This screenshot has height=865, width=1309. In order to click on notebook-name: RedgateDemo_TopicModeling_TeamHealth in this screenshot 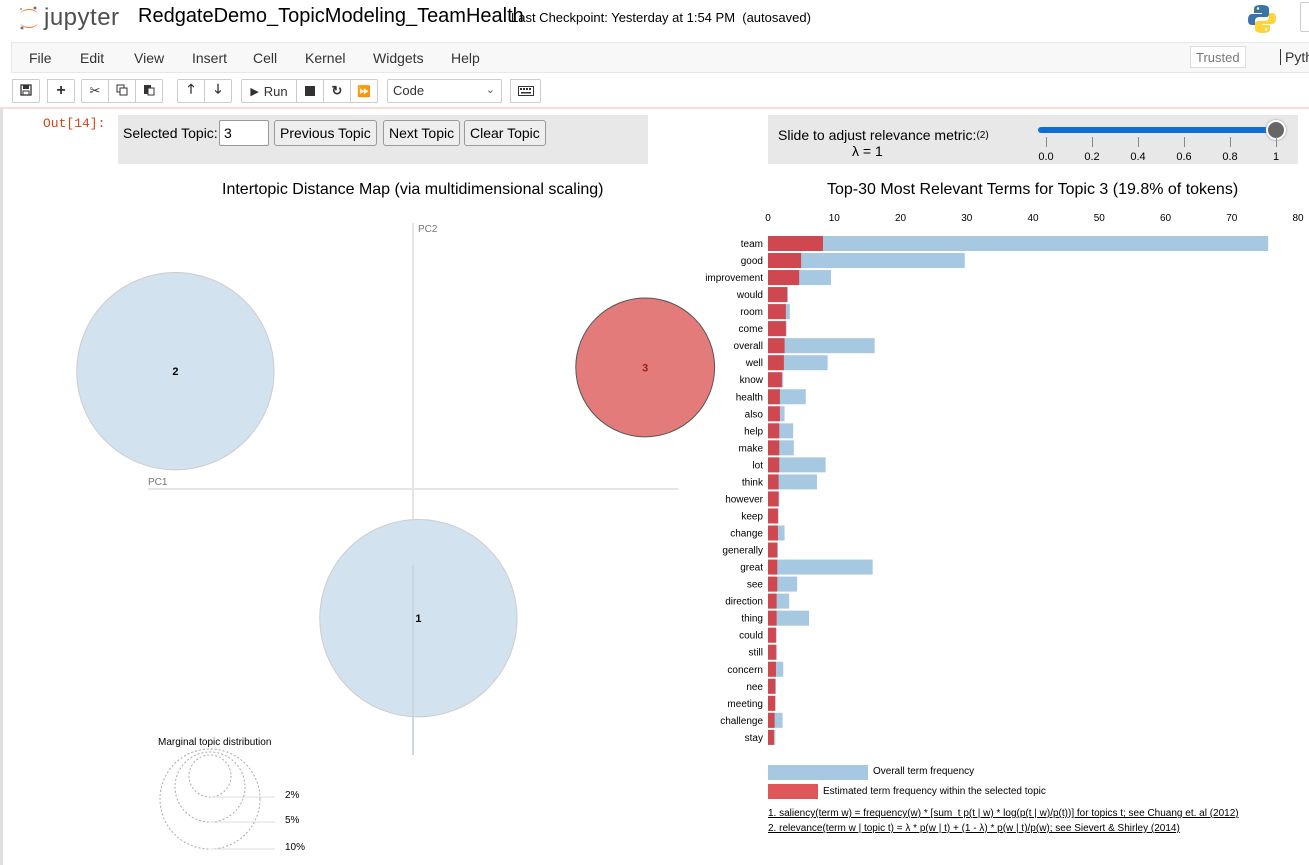, I will do `click(331, 16)`.